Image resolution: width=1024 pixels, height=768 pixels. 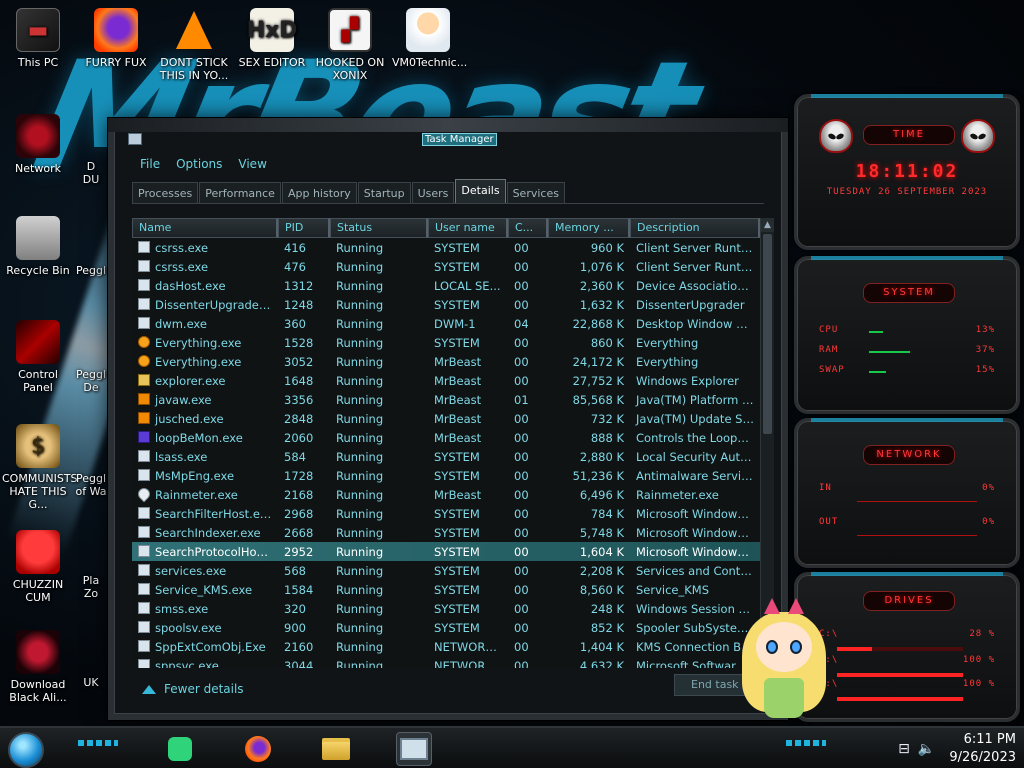 What do you see at coordinates (433, 192) in the screenshot?
I see `tab-users: Users` at bounding box center [433, 192].